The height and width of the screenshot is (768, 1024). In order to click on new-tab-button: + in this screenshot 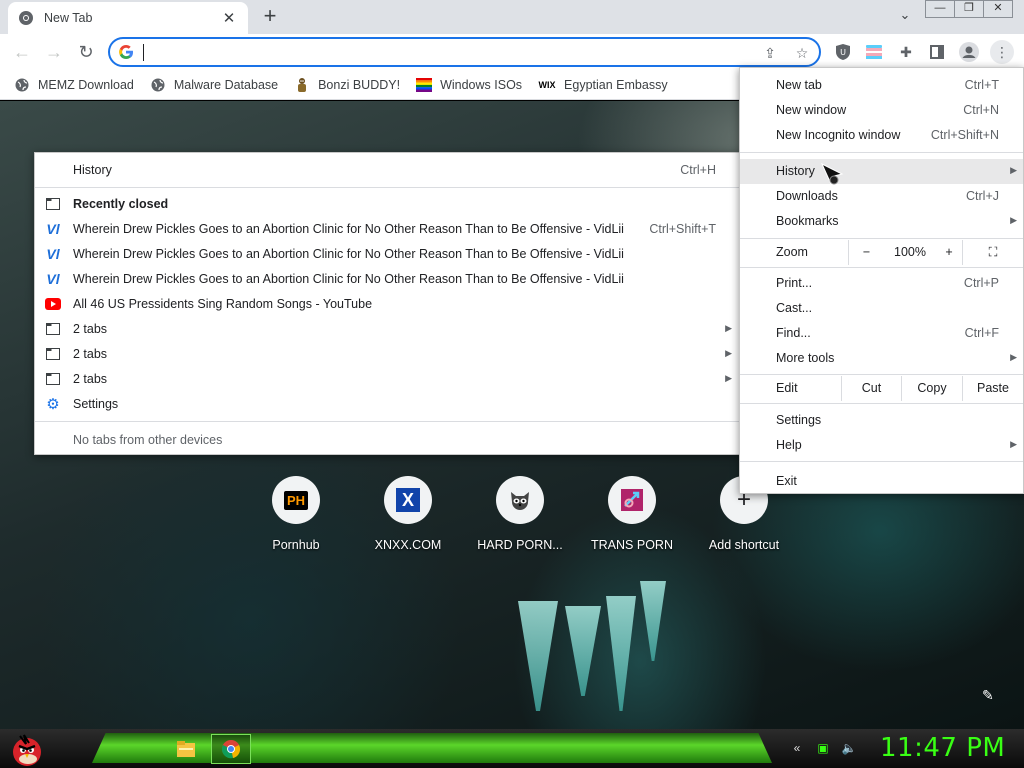, I will do `click(270, 16)`.